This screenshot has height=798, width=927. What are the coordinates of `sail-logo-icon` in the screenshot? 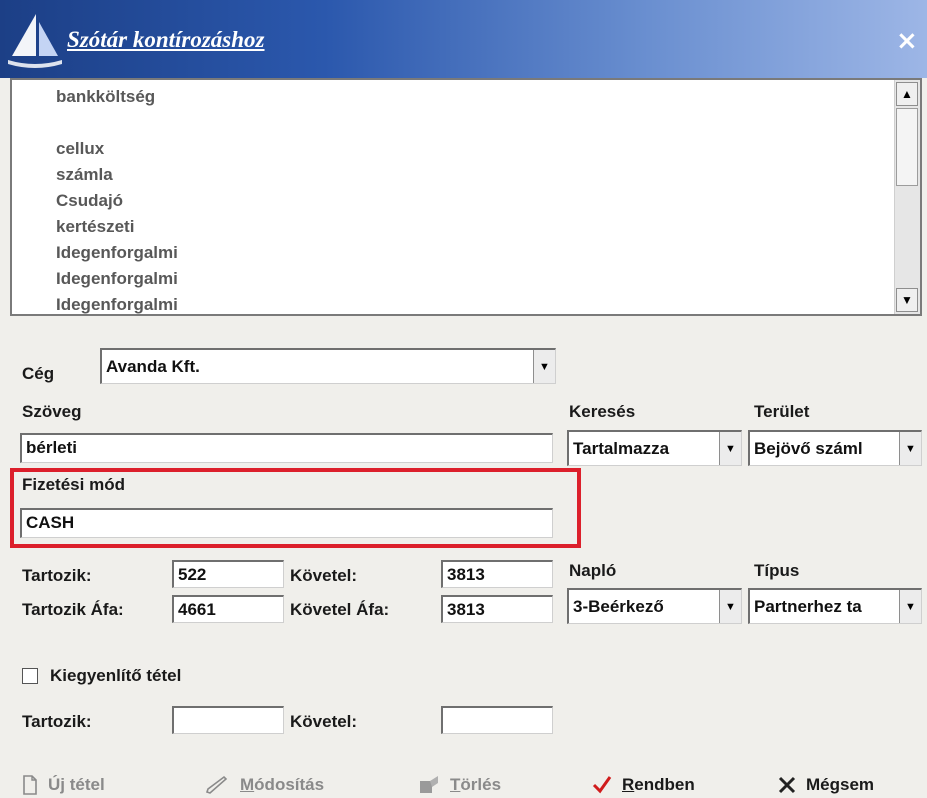 It's located at (35, 41).